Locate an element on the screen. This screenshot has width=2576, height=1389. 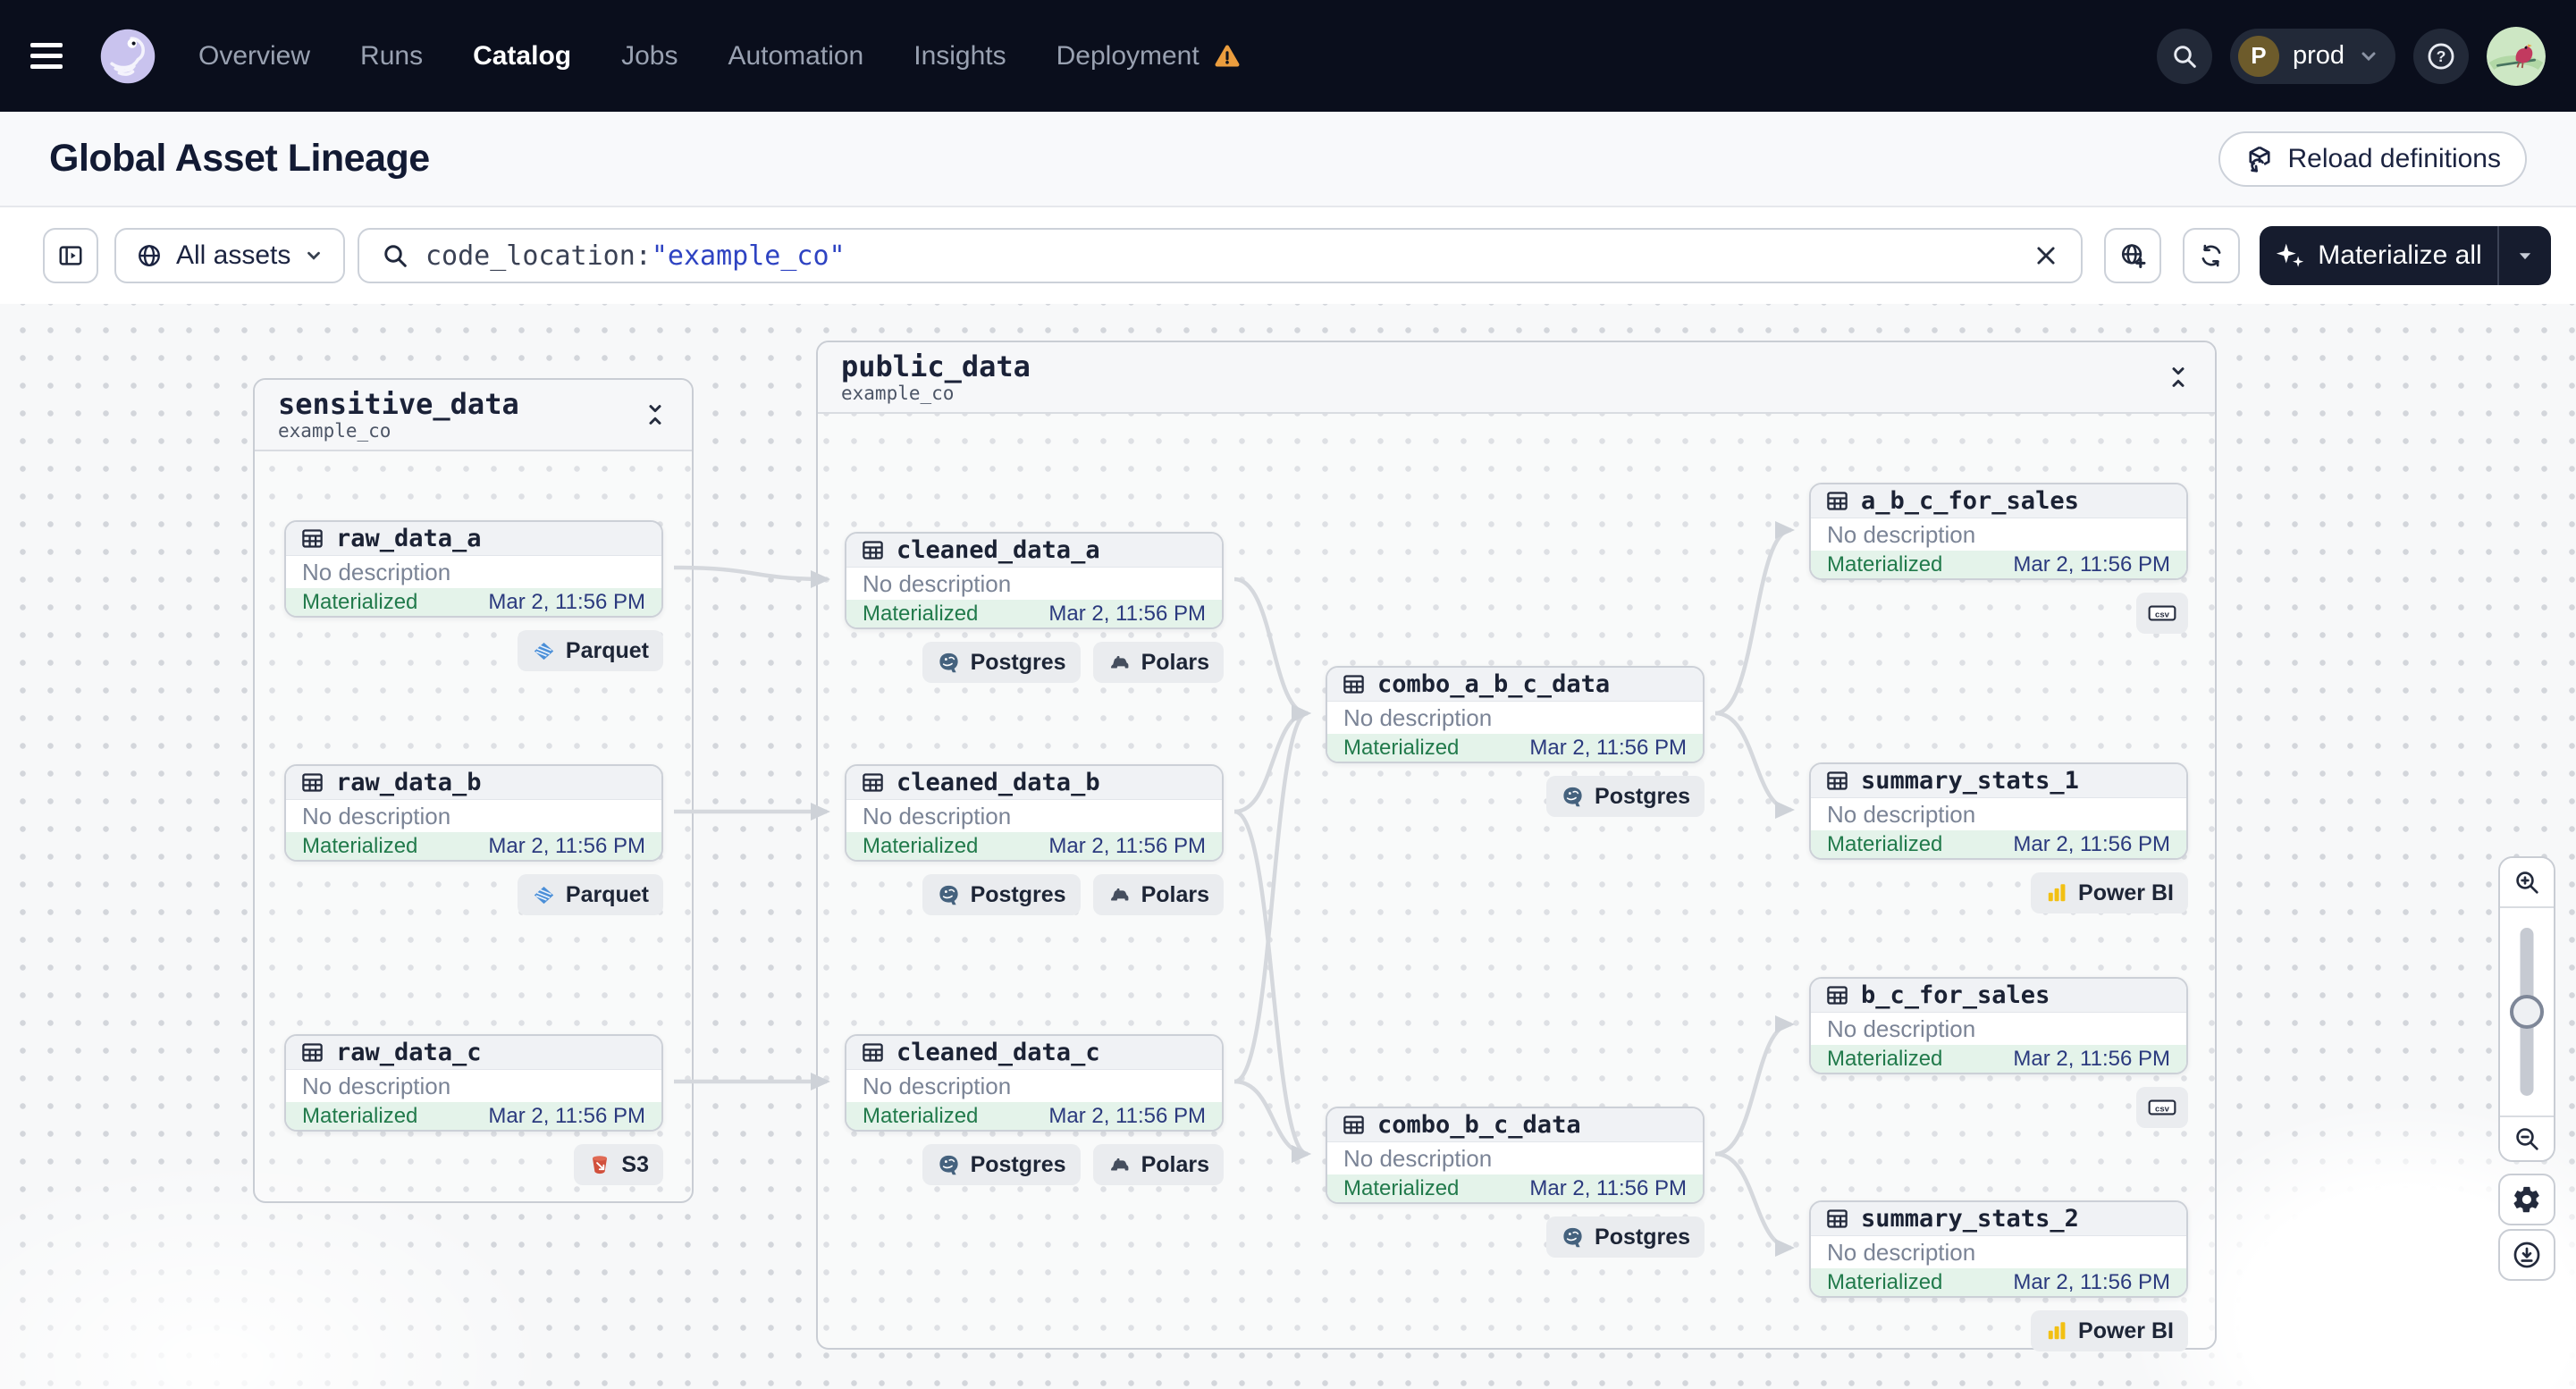
dagster-logo is located at coordinates (128, 56).